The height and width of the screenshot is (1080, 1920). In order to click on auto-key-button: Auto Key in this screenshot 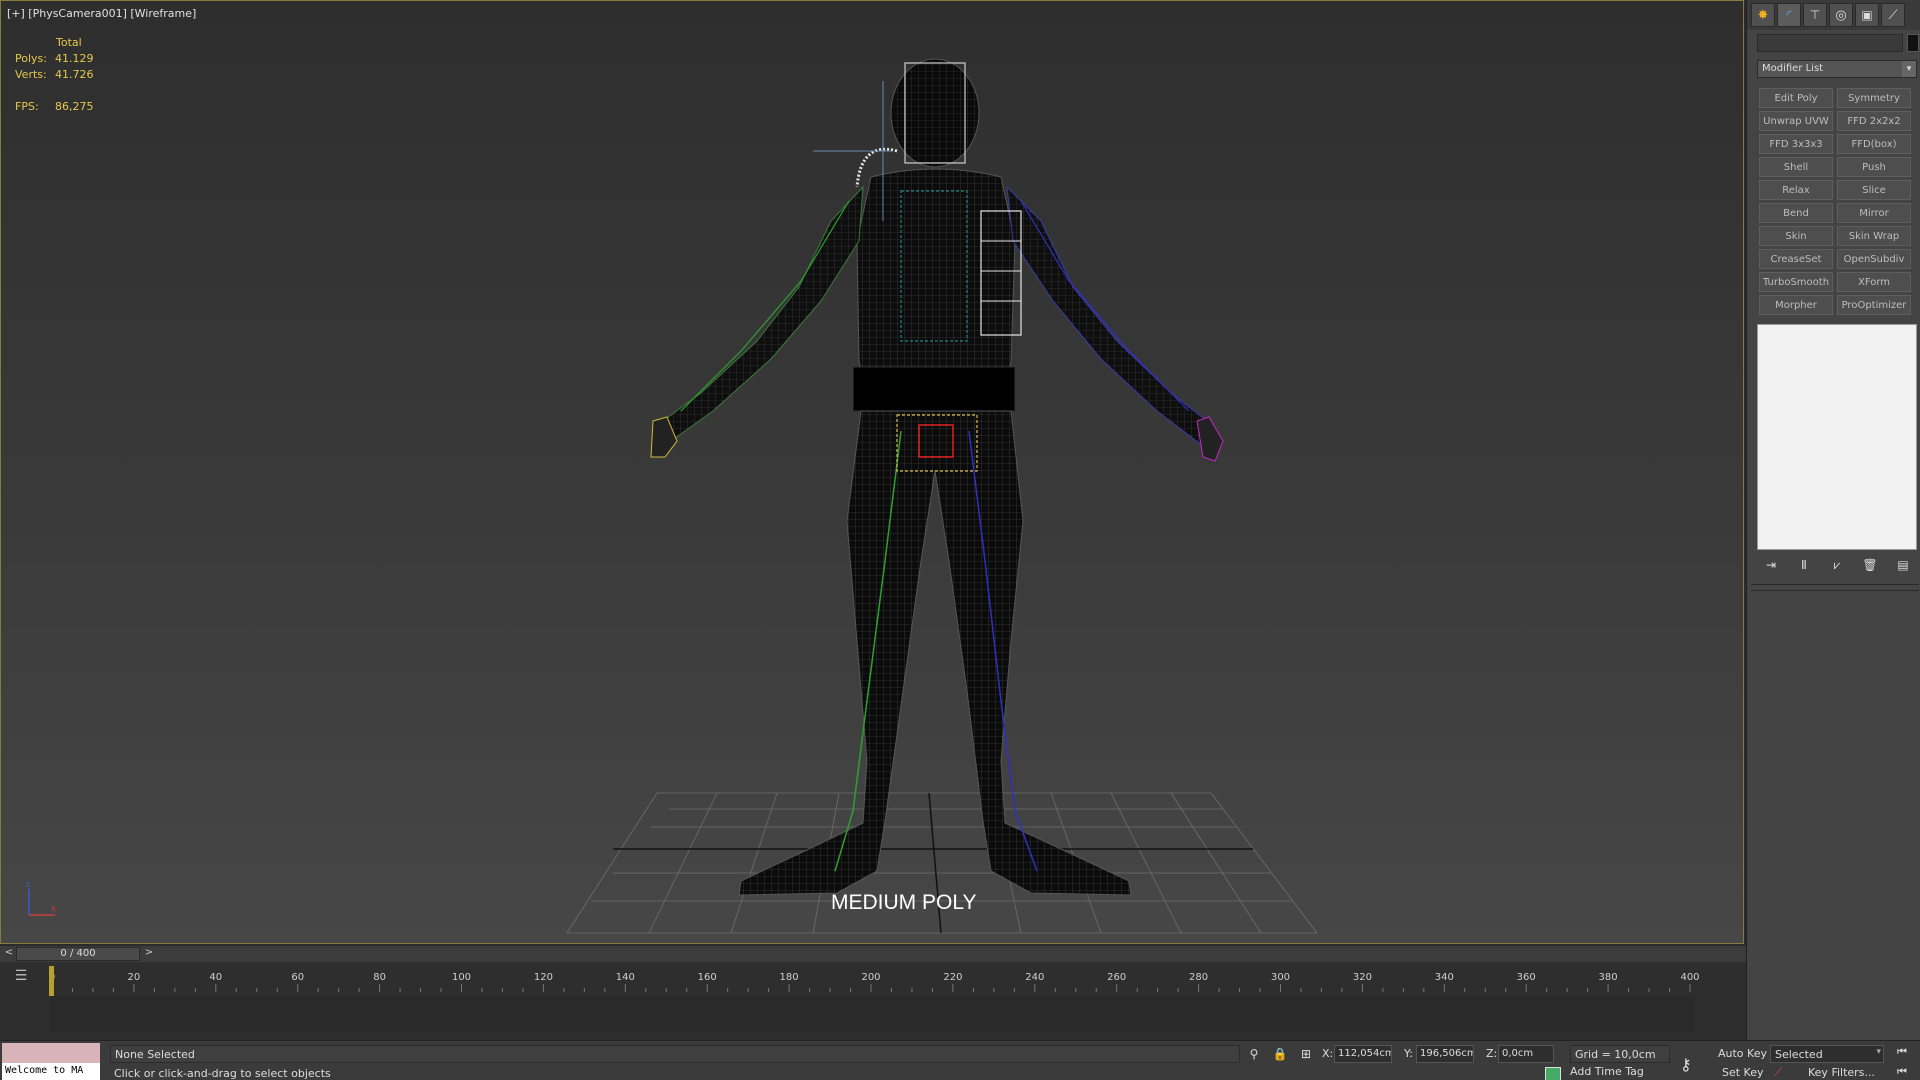, I will do `click(1742, 1053)`.